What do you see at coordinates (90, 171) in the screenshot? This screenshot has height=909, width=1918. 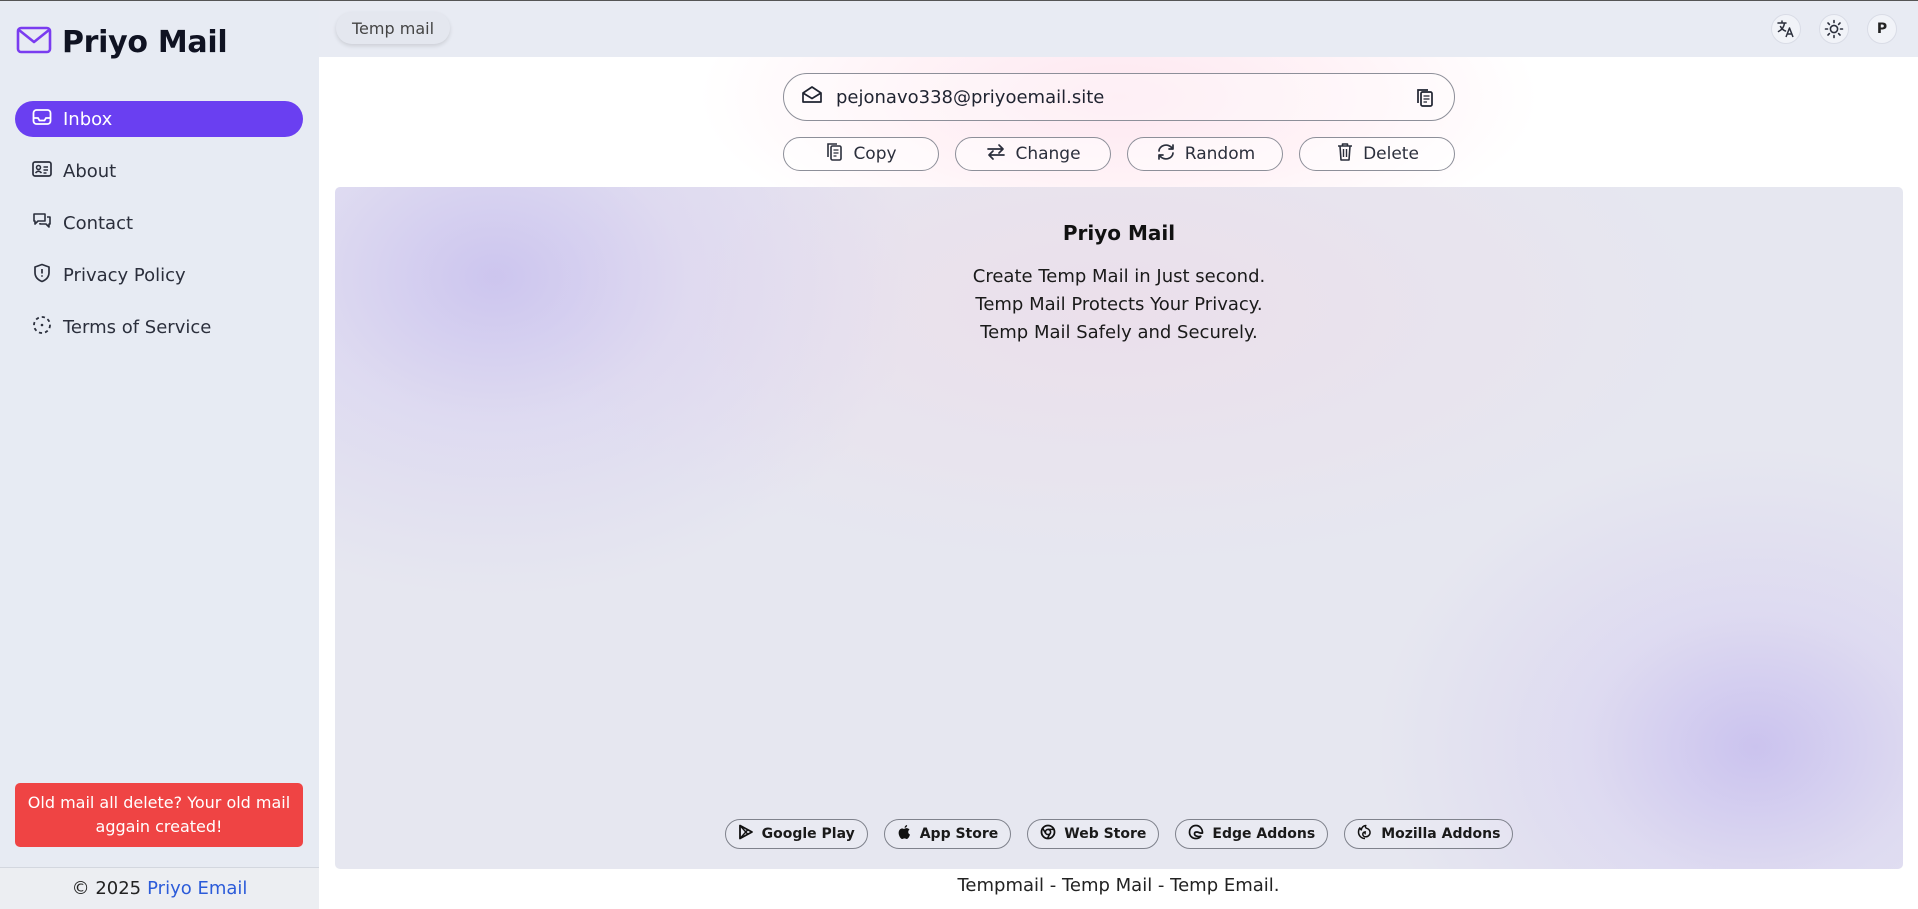 I see `sidebar-item-label: About` at bounding box center [90, 171].